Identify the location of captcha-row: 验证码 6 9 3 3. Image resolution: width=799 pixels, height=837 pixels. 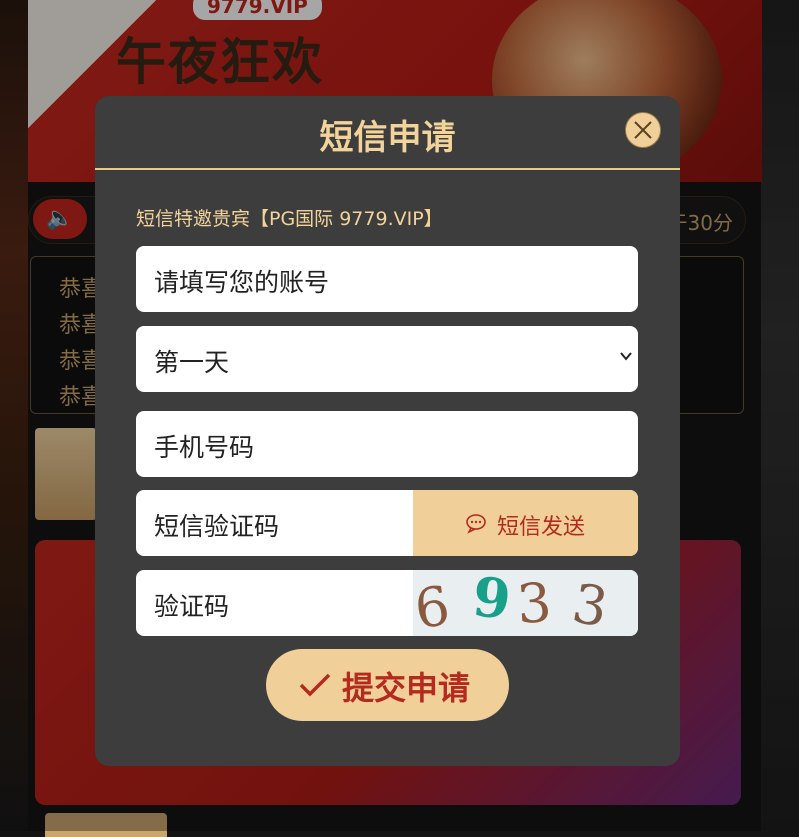
(387, 603).